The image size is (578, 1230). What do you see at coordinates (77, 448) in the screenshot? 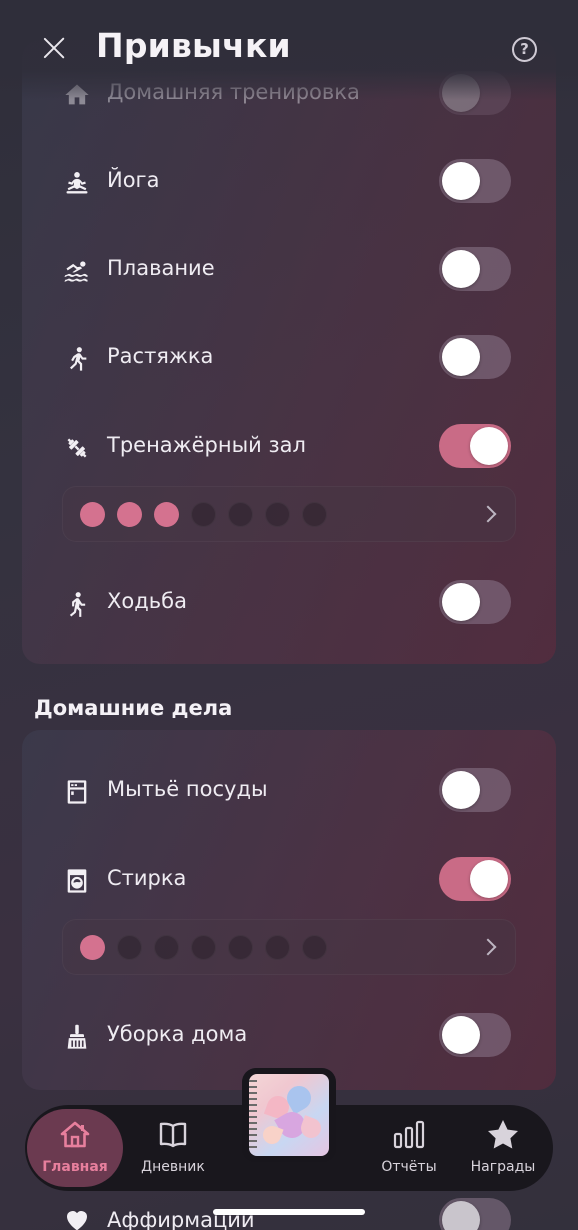
I see `dumbbell-icon` at bounding box center [77, 448].